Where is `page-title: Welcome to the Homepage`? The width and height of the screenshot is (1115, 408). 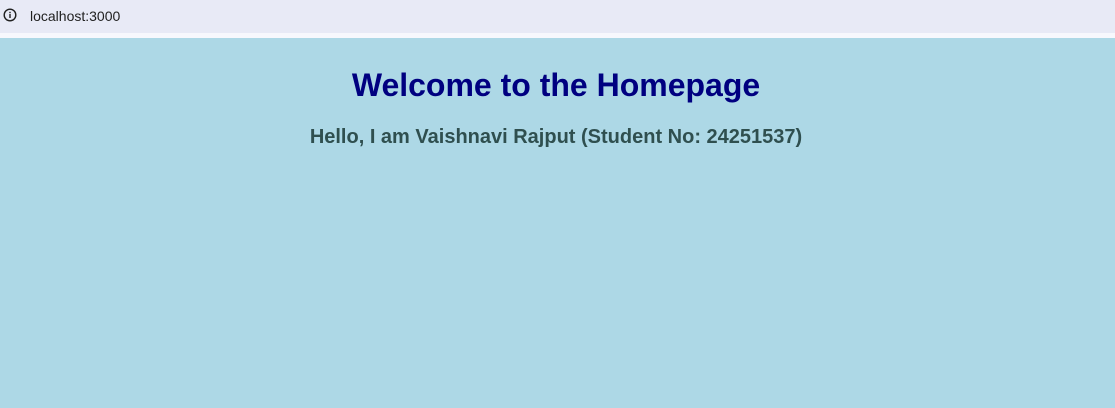
page-title: Welcome to the Homepage is located at coordinates (556, 85).